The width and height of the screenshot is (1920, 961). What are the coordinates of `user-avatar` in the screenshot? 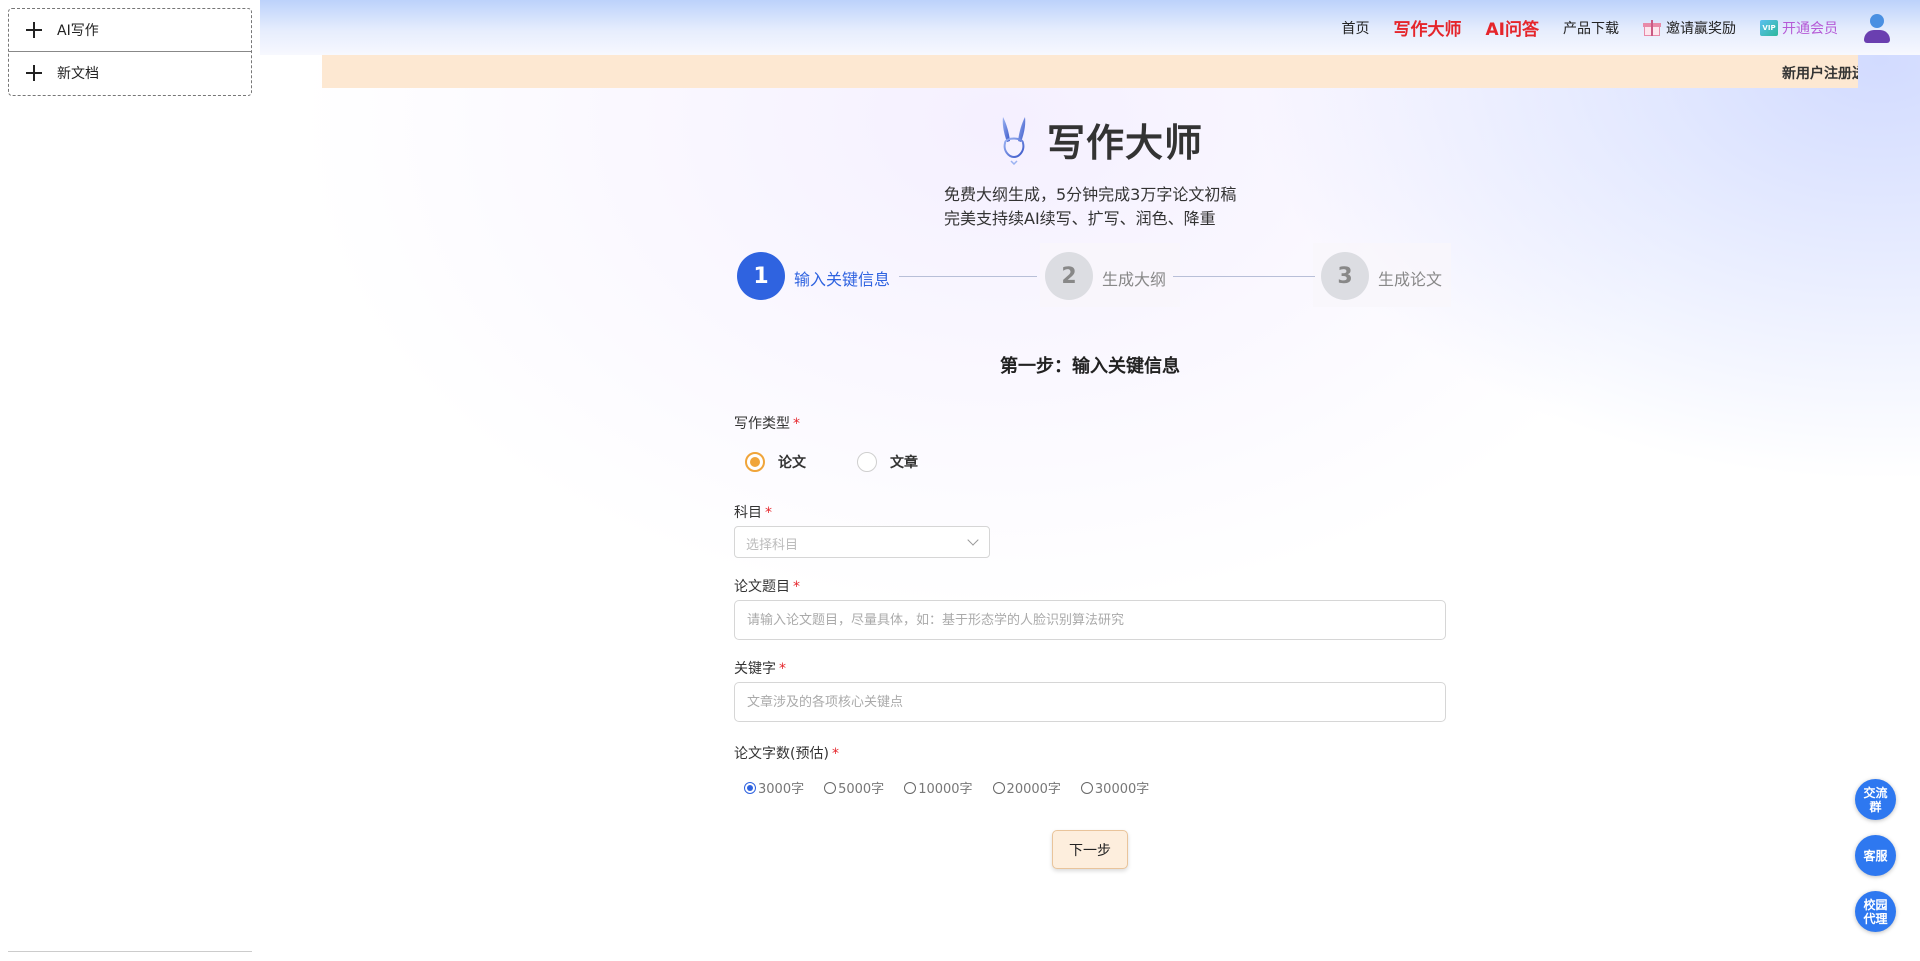 It's located at (1877, 28).